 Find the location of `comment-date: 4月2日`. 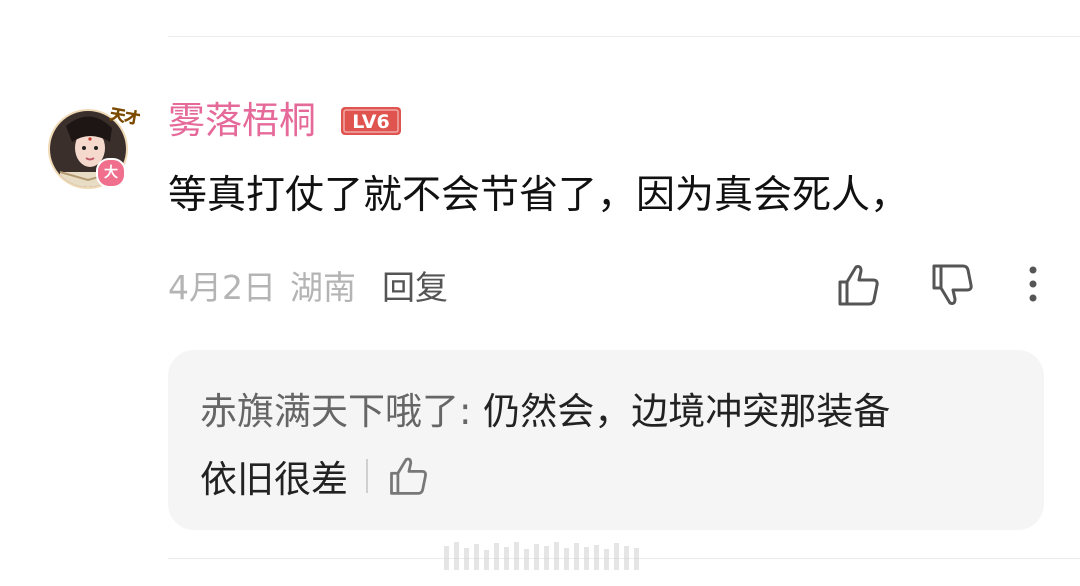

comment-date: 4月2日 is located at coordinates (222, 287).